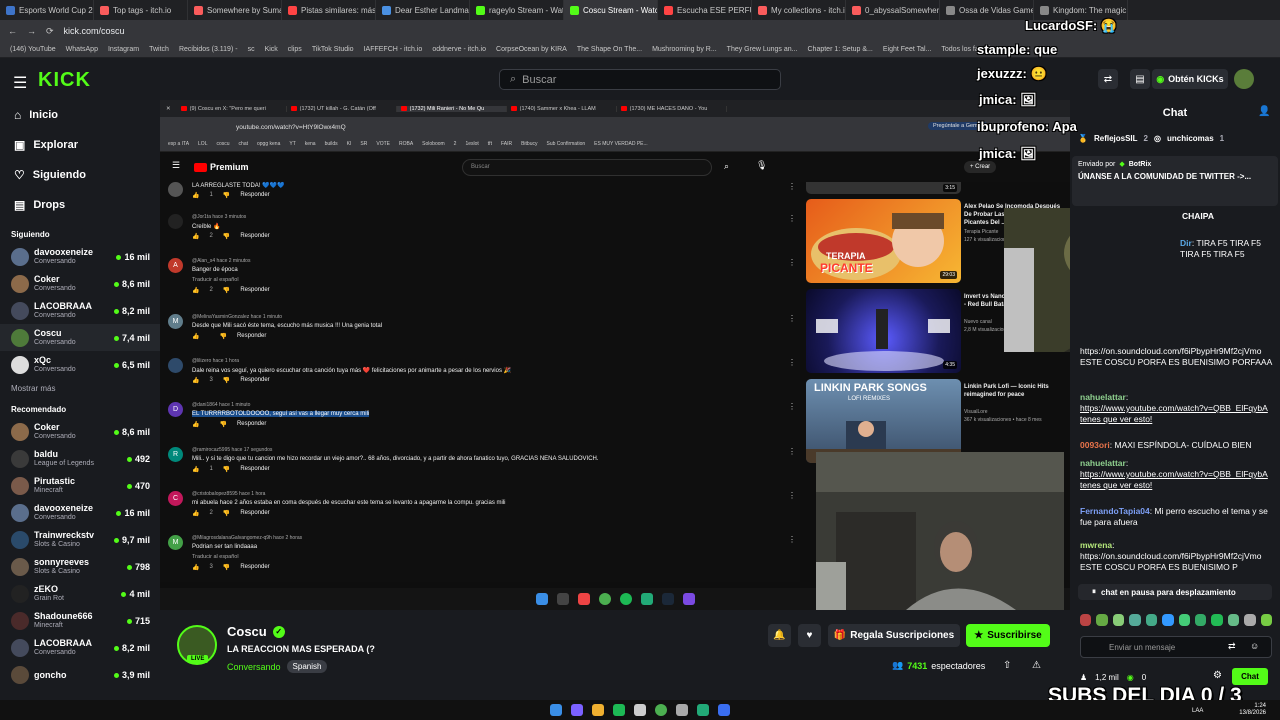  What do you see at coordinates (1190, 79) in the screenshot?
I see `get-kicks-button: ◉ Obtén KICKs` at bounding box center [1190, 79].